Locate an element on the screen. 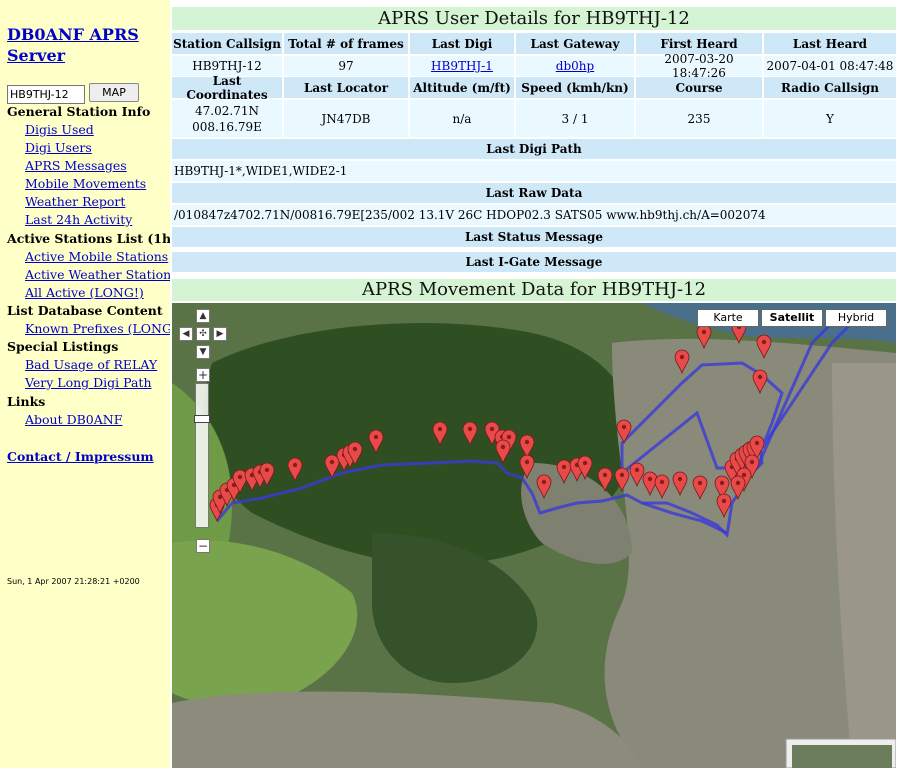 Image resolution: width=902 pixels, height=768 pixels. zoom-slider-track is located at coordinates (202, 455).